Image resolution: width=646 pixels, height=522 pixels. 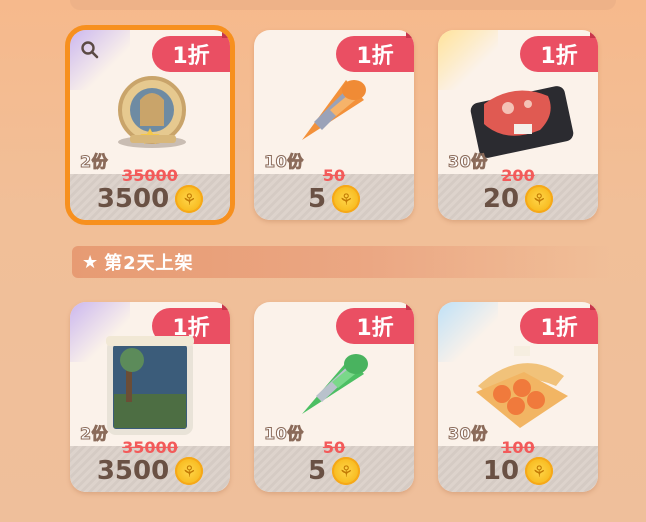 What do you see at coordinates (518, 175) in the screenshot?
I see `original-price: 200` at bounding box center [518, 175].